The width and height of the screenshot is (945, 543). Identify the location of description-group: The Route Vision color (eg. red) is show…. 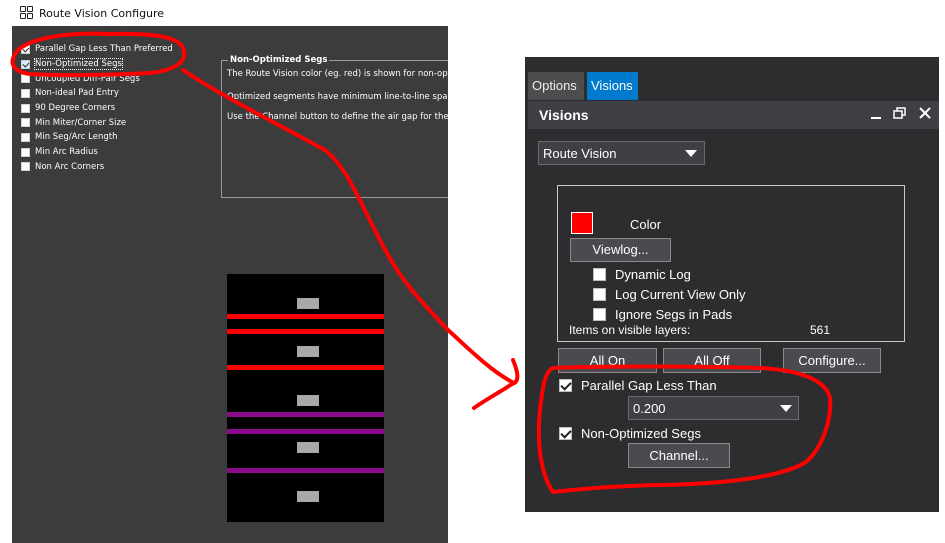
(335, 126).